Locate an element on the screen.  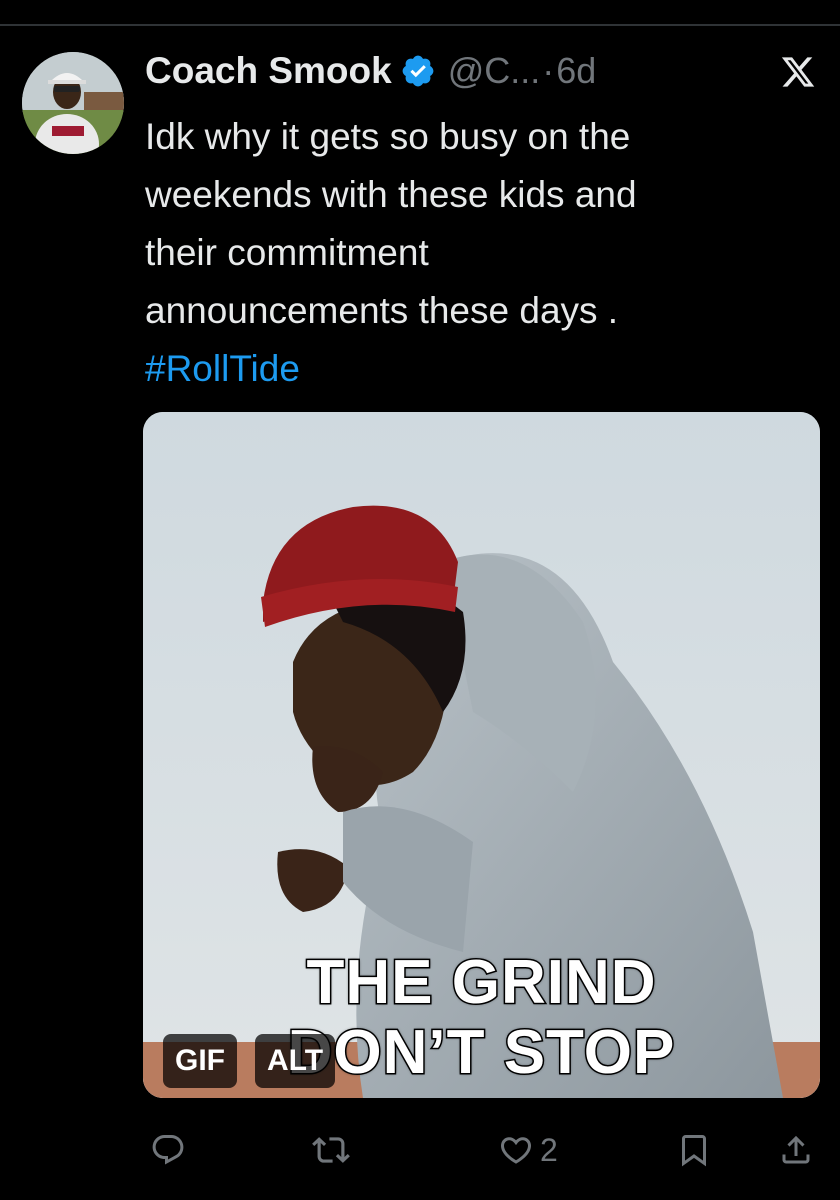
gif-badge: GIF is located at coordinates (200, 1061).